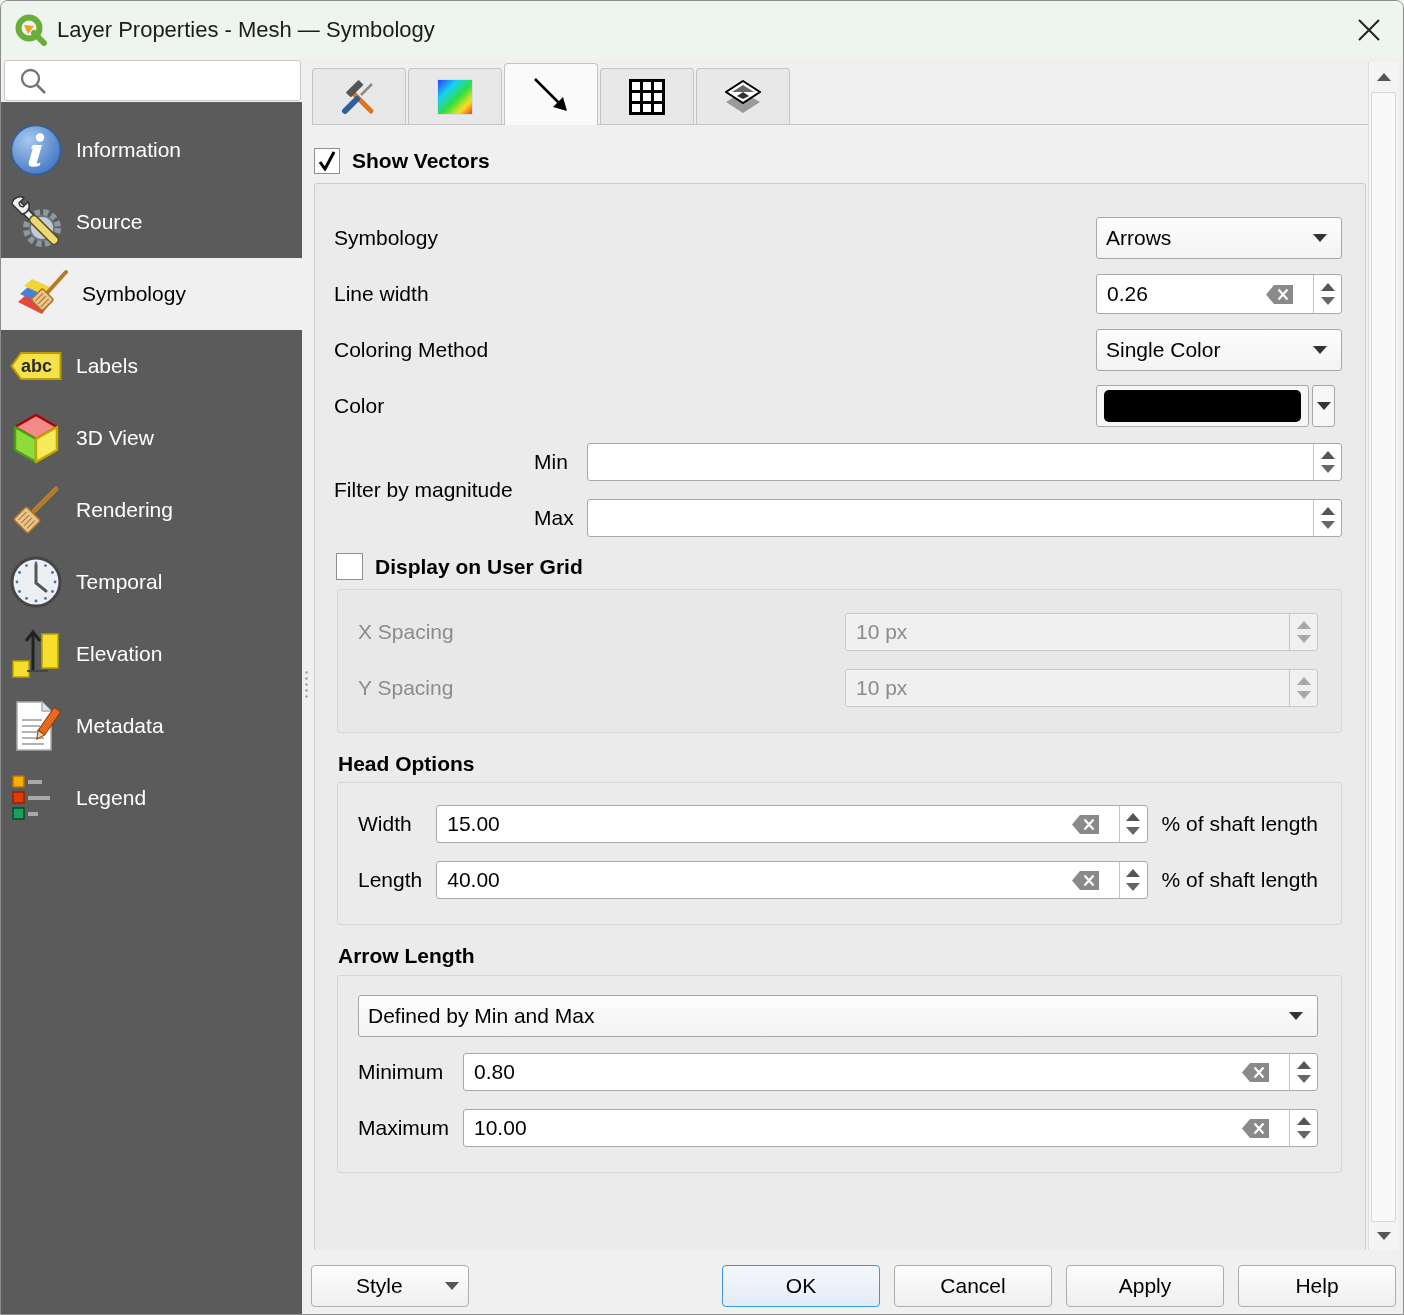  Describe the element at coordinates (1145, 1286) in the screenshot. I see `dialog-button: Apply` at that location.